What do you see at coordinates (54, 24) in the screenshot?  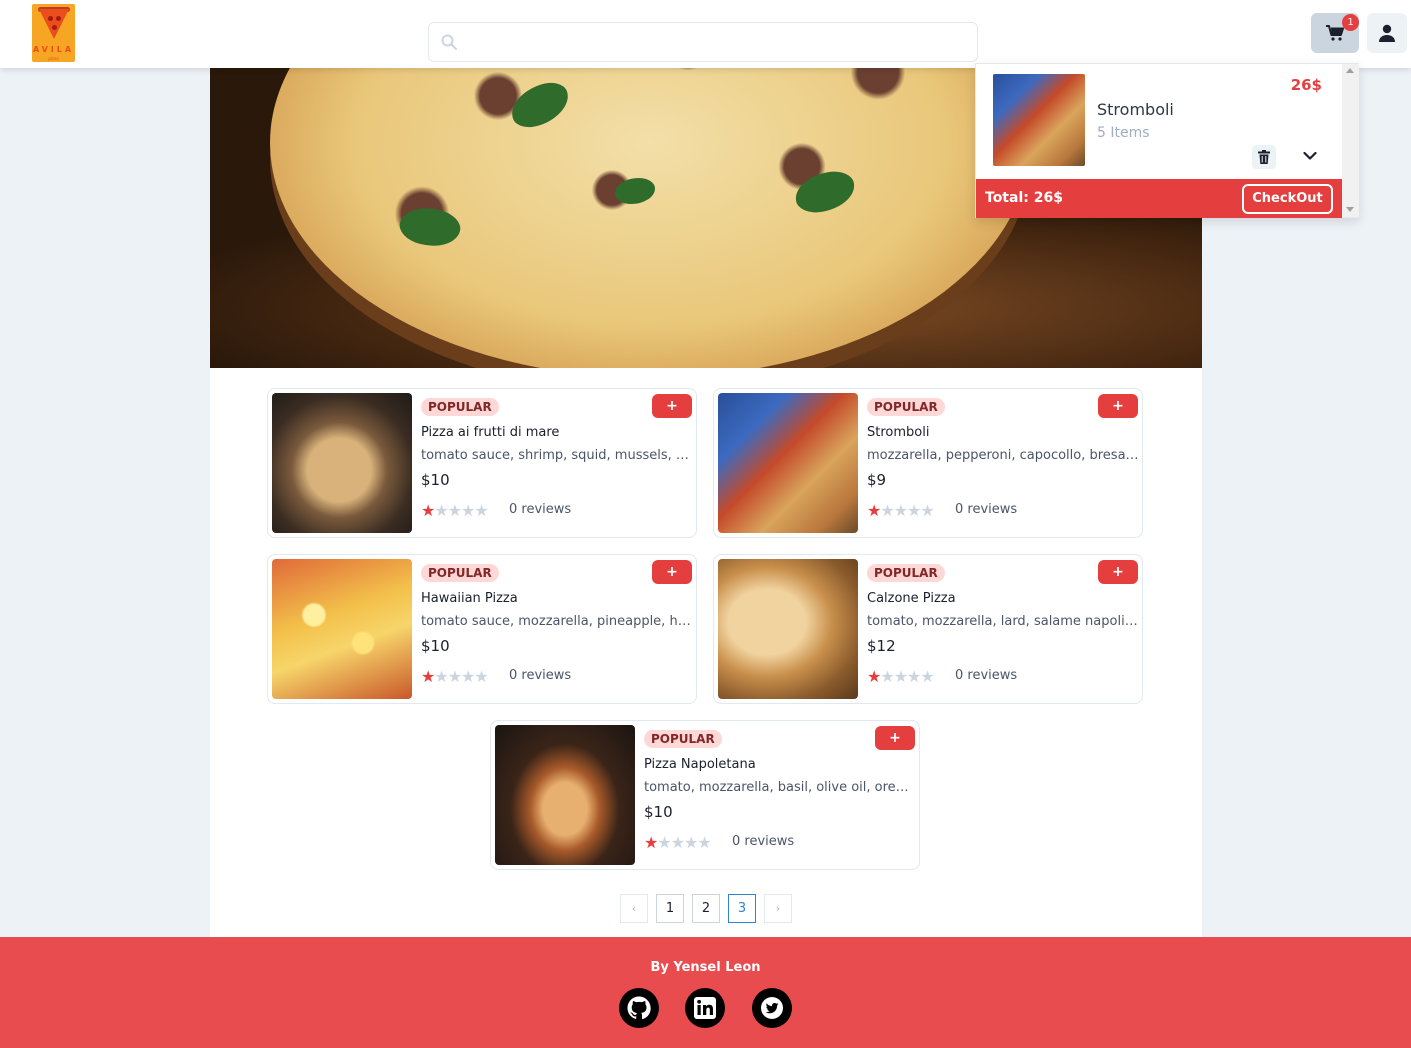 I see `pizza-slice-icon` at bounding box center [54, 24].